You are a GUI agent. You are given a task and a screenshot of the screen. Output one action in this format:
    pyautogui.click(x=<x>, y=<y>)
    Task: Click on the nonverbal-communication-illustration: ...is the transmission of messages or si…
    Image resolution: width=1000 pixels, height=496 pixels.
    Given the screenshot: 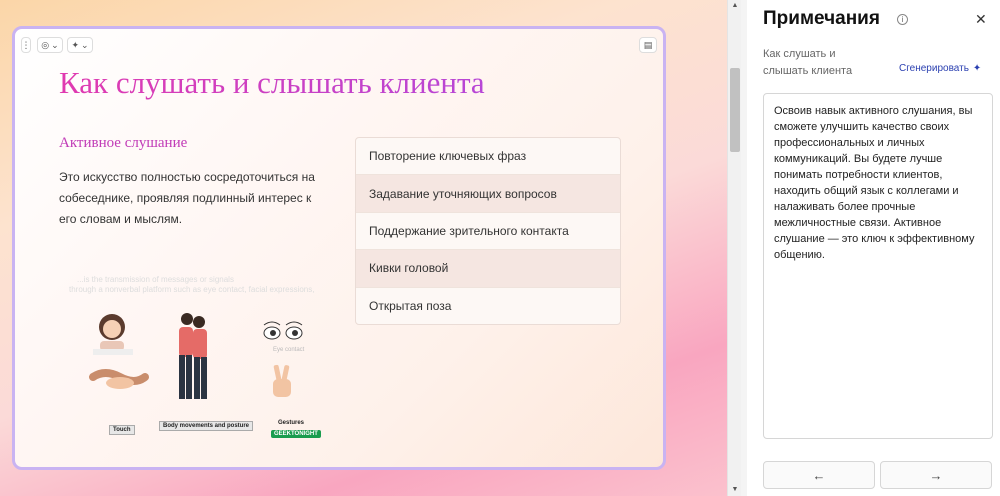 What is the action you would take?
    pyautogui.click(x=200, y=341)
    